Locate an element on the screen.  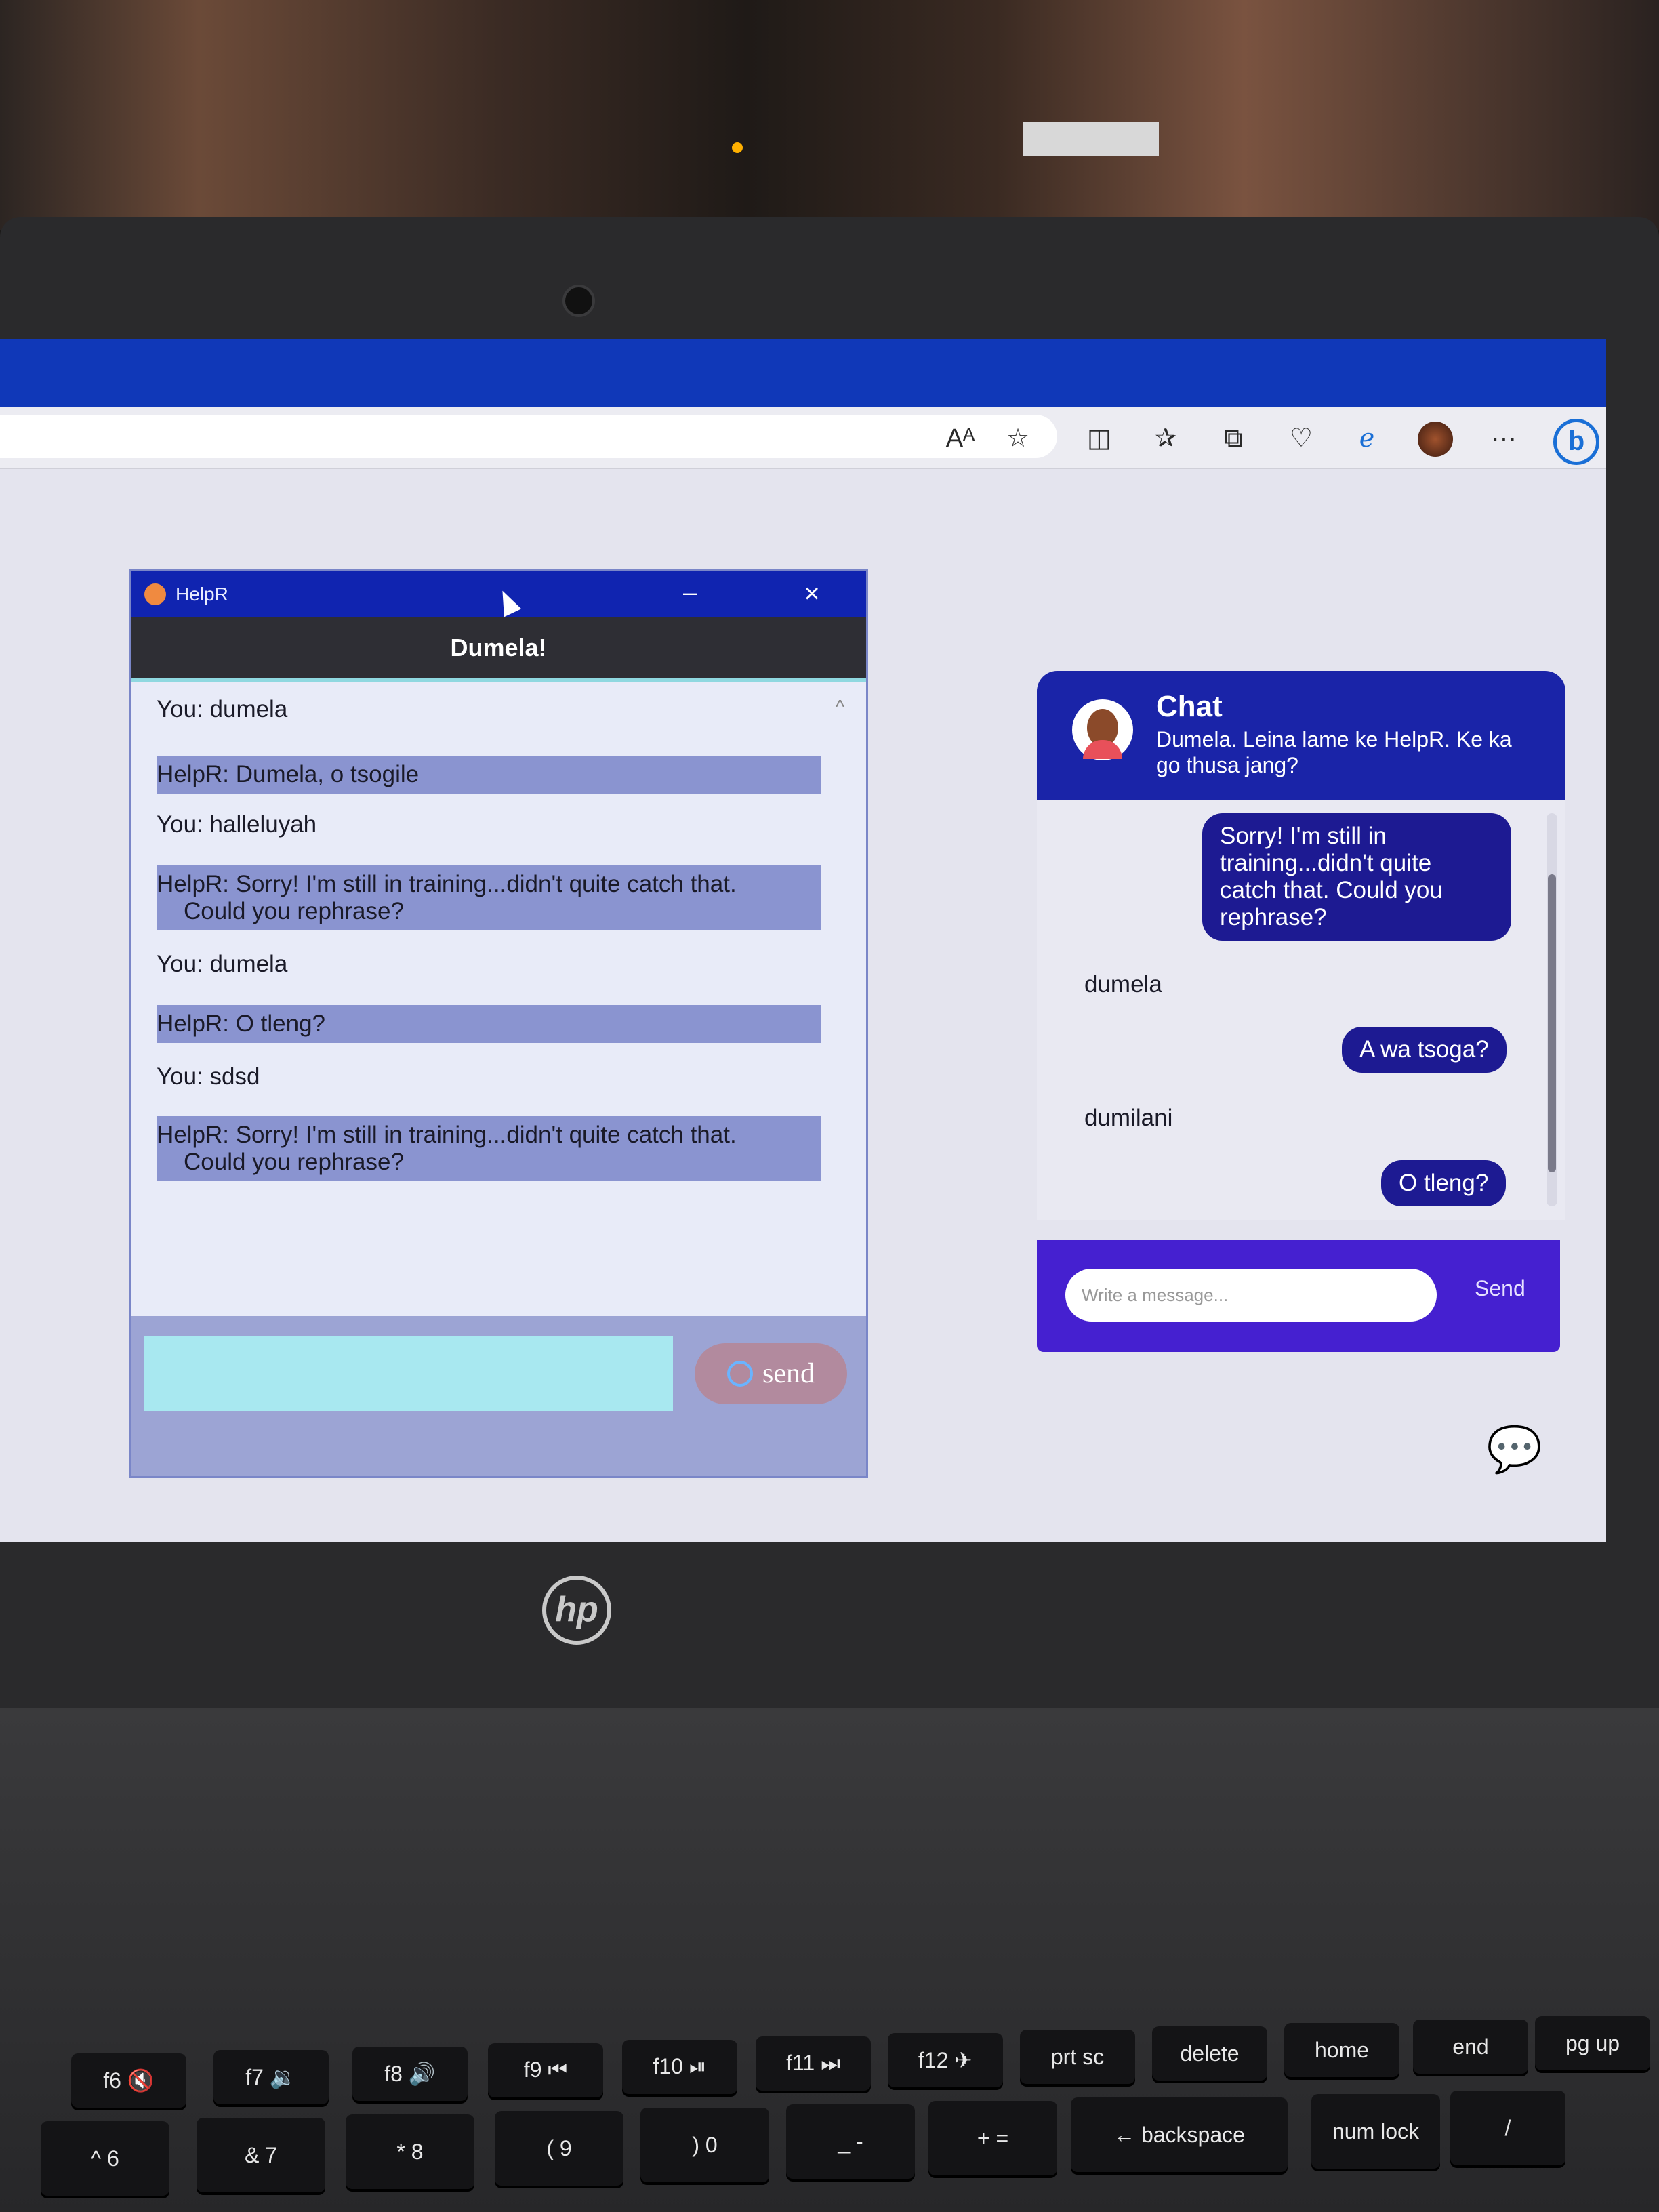
chat-widget-footer: Send is located at coordinates (1298, 1296).